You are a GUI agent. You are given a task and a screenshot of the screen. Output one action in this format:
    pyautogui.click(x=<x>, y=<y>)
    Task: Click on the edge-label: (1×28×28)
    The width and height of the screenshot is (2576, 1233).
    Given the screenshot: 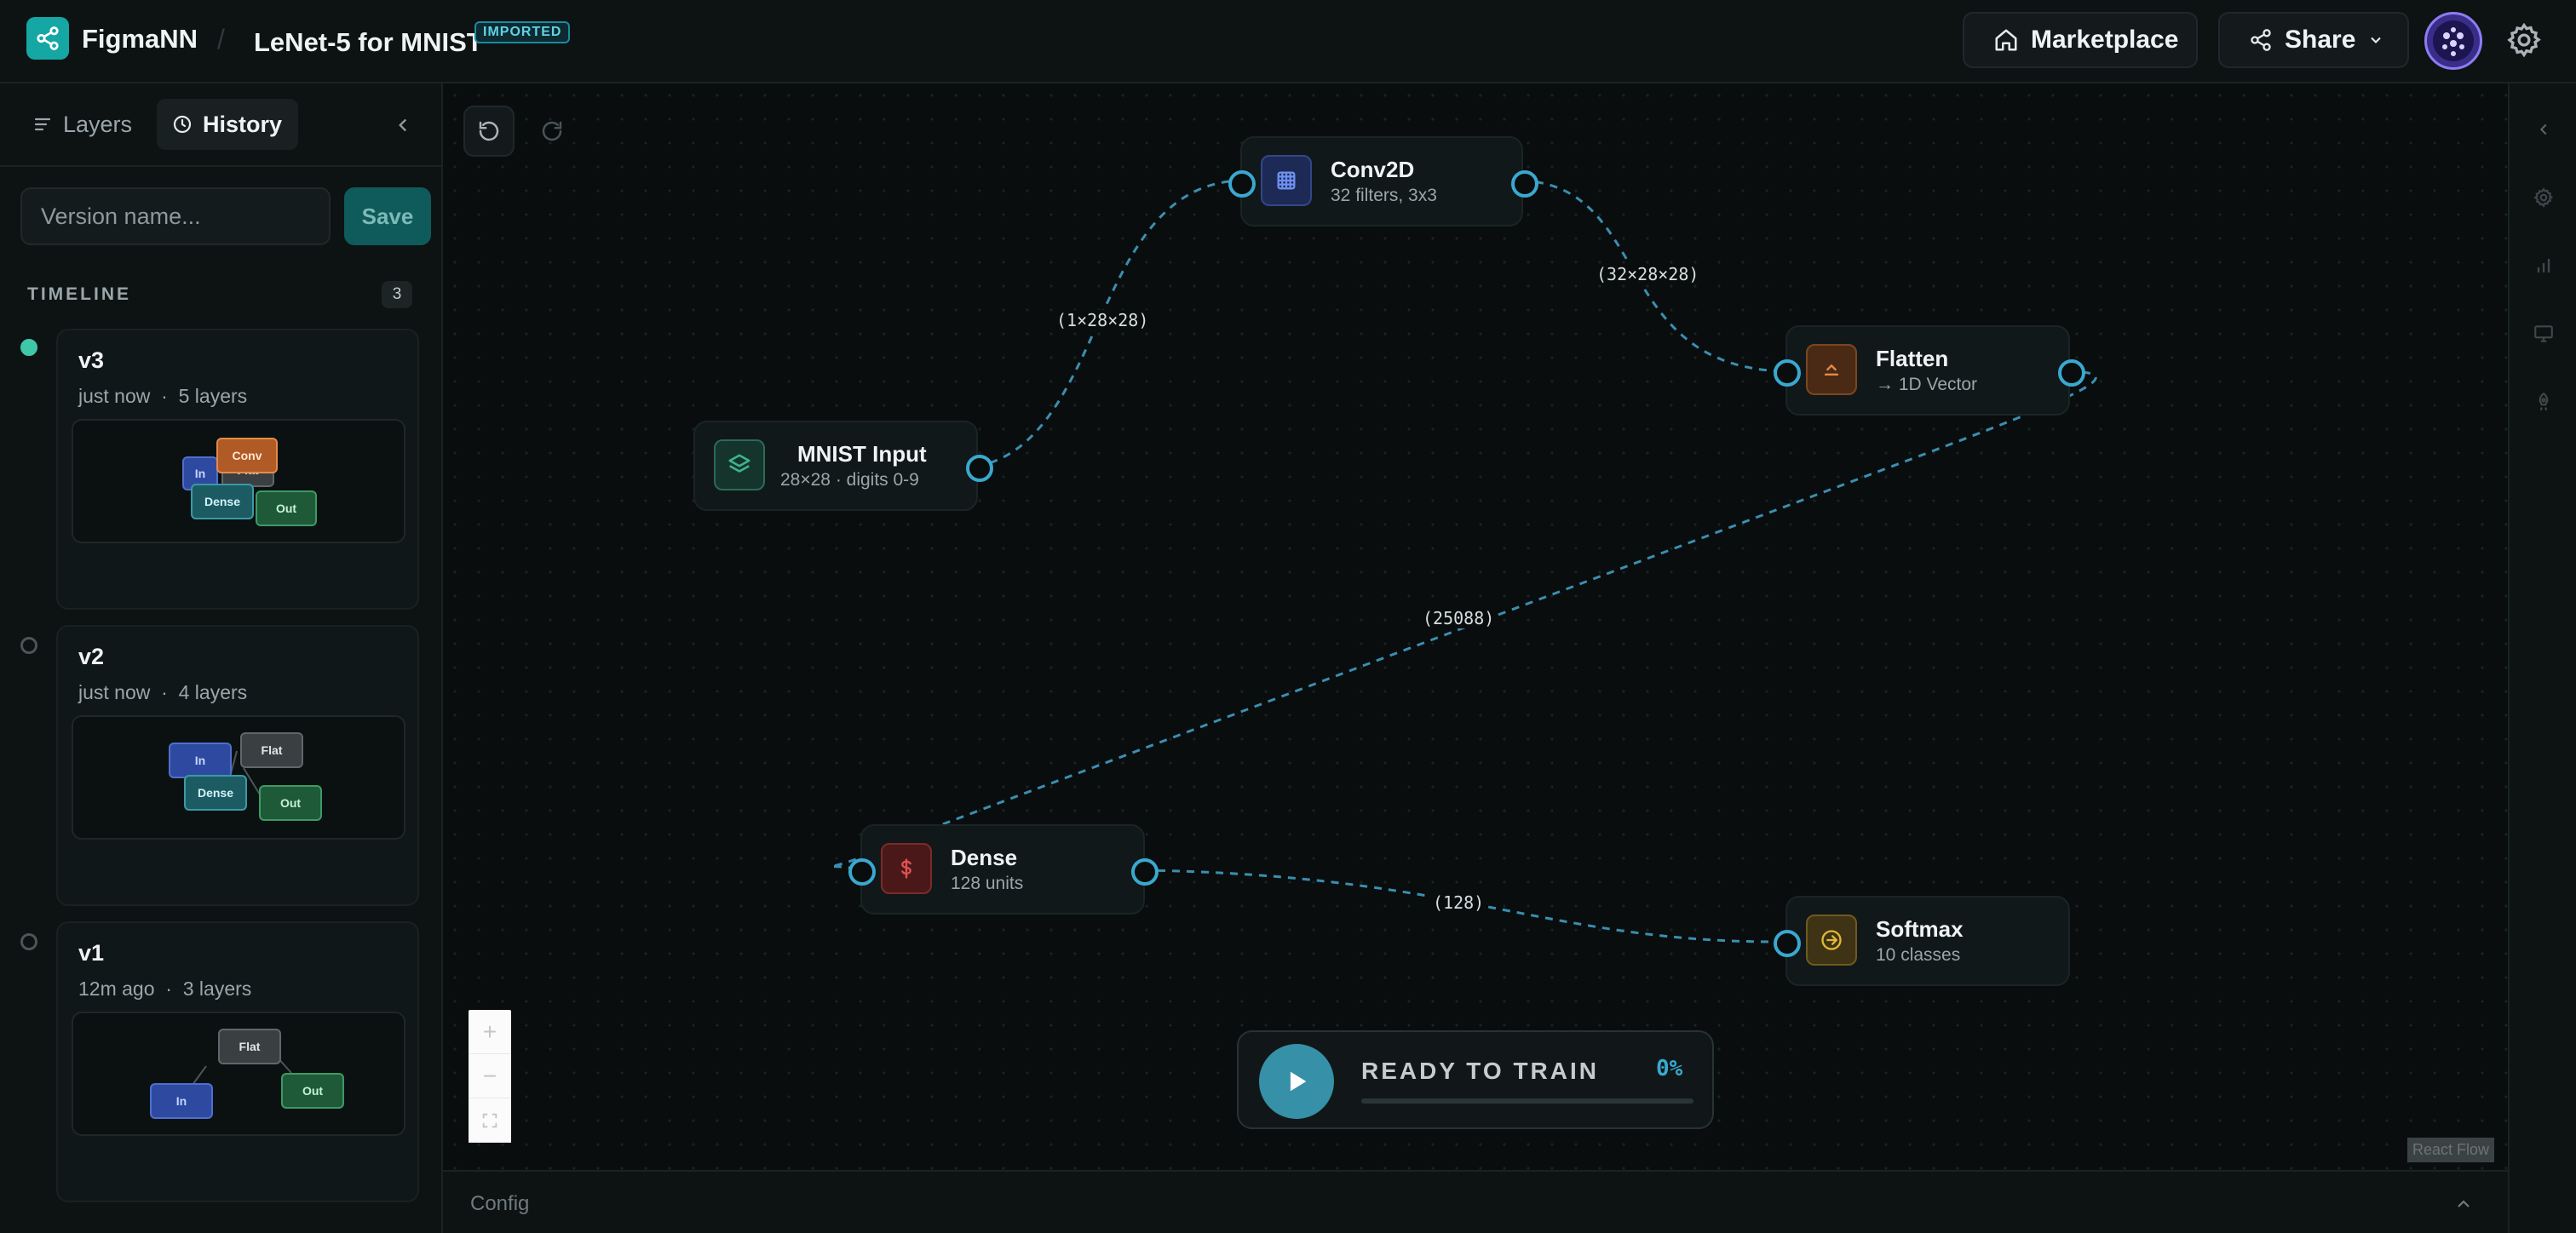 What is the action you would take?
    pyautogui.click(x=1103, y=320)
    